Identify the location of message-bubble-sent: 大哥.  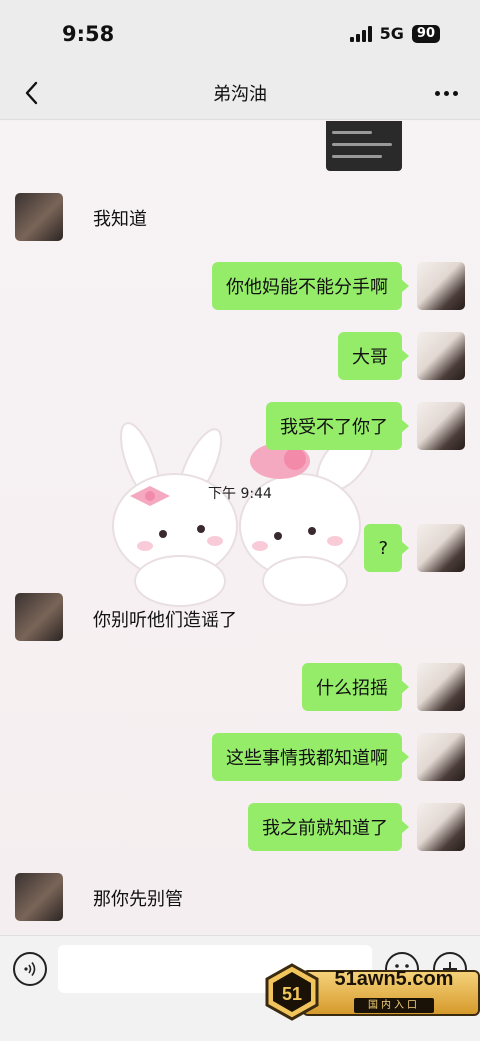
(373, 356).